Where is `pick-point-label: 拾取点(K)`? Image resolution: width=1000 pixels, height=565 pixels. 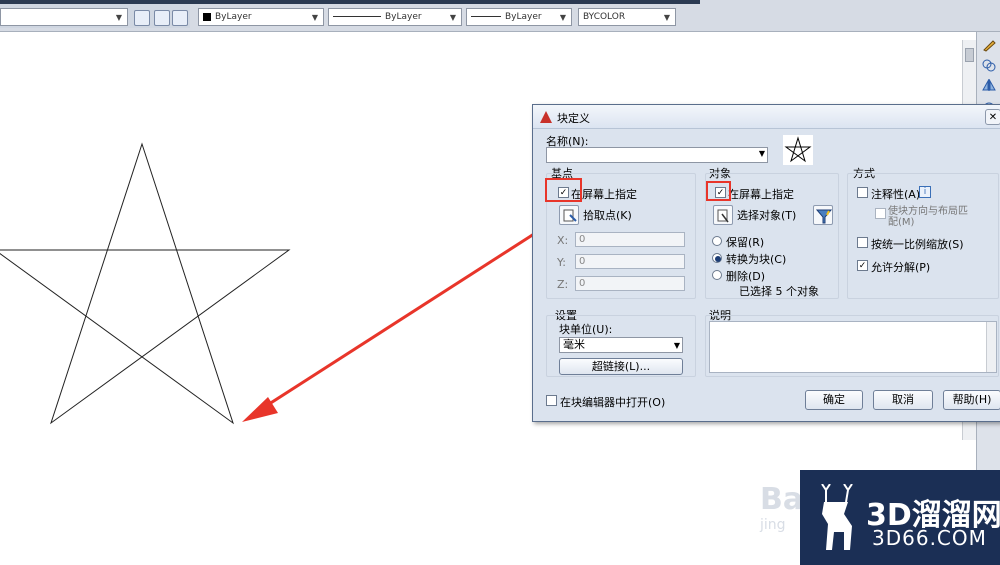
pick-point-label: 拾取点(K) is located at coordinates (607, 215).